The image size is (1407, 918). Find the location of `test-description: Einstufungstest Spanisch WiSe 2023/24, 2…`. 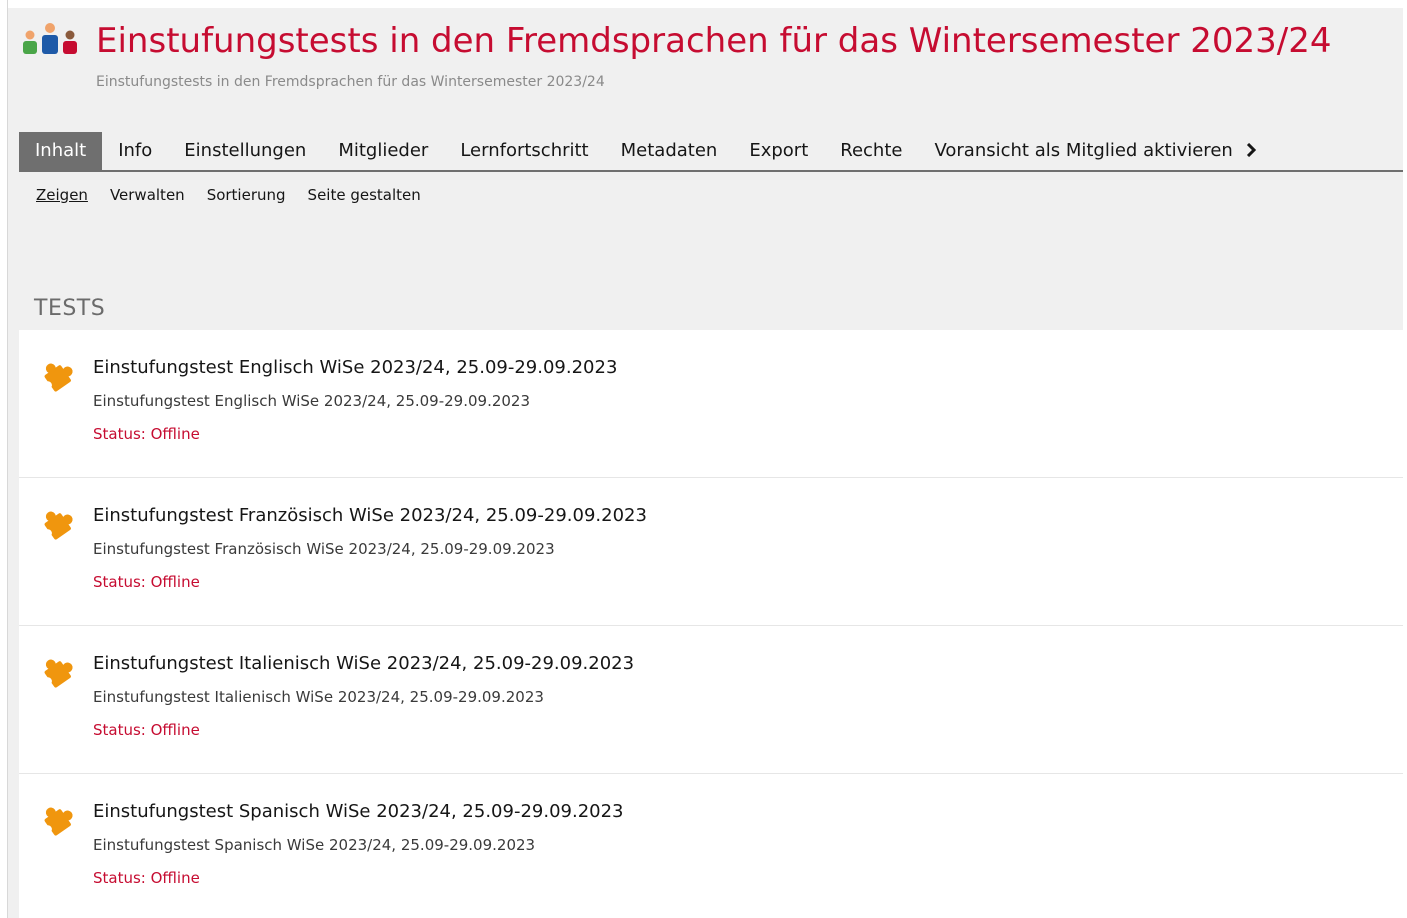

test-description: Einstufungstest Spanisch WiSe 2023/24, 2… is located at coordinates (314, 845).